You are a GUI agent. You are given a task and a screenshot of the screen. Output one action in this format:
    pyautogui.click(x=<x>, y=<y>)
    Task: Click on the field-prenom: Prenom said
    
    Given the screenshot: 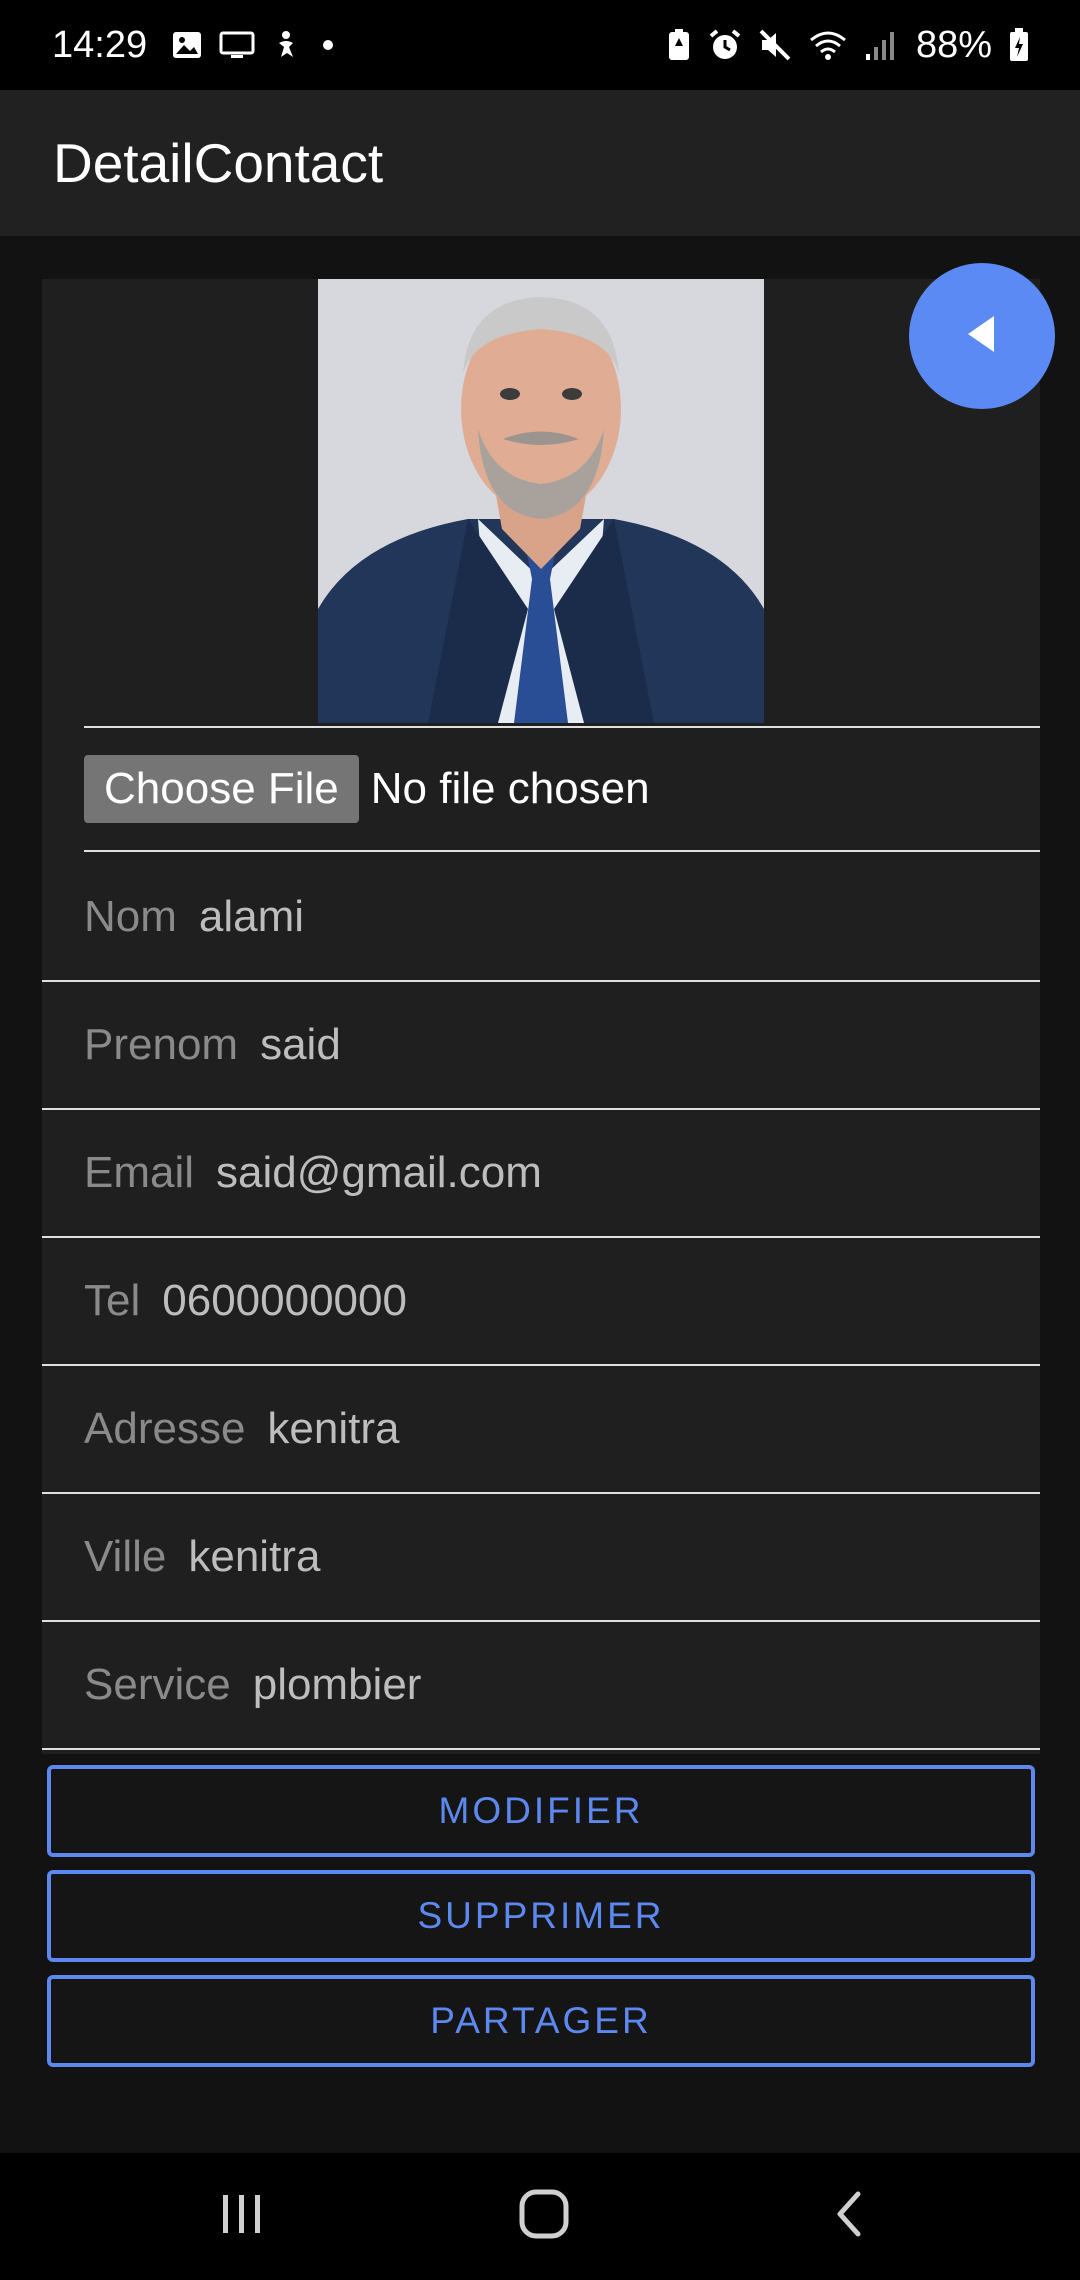 What is the action you would take?
    pyautogui.click(x=541, y=1046)
    